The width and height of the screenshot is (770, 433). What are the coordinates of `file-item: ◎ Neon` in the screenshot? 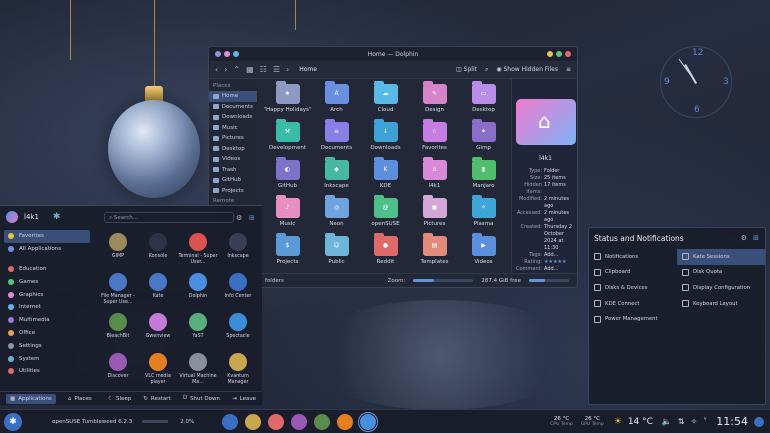 It's located at (336, 214).